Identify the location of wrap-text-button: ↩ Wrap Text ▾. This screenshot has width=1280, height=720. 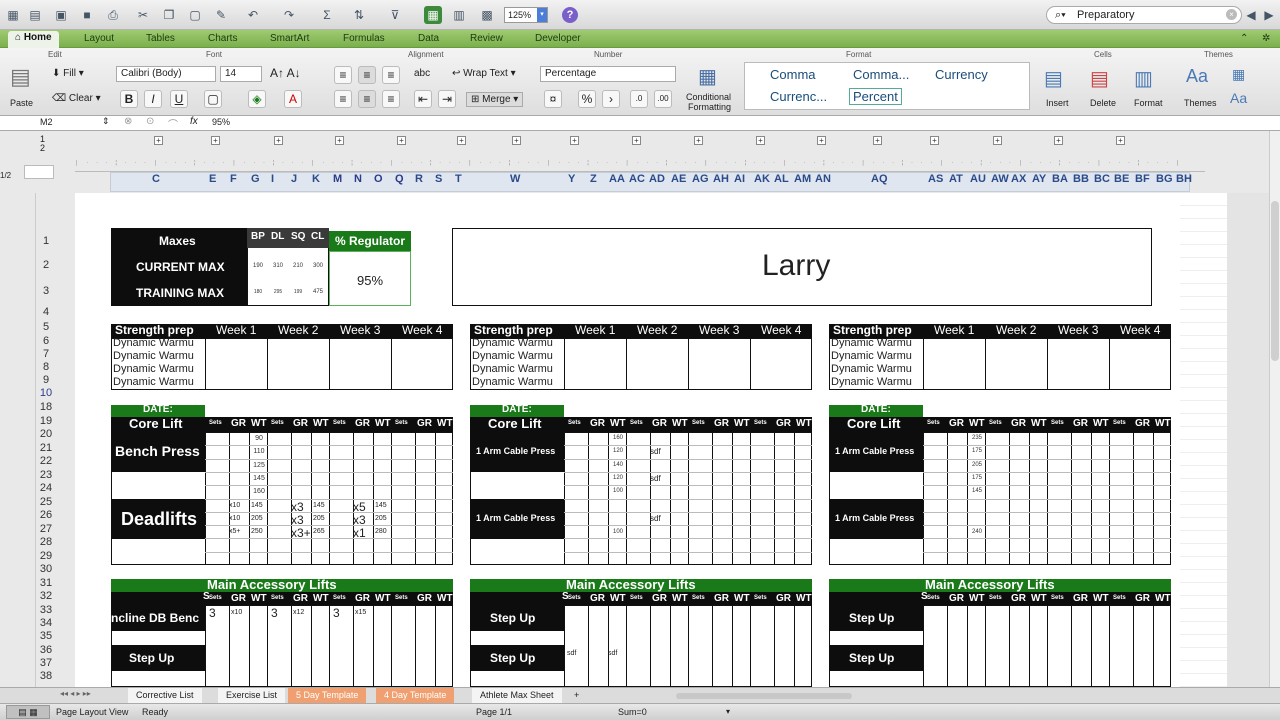
(484, 73).